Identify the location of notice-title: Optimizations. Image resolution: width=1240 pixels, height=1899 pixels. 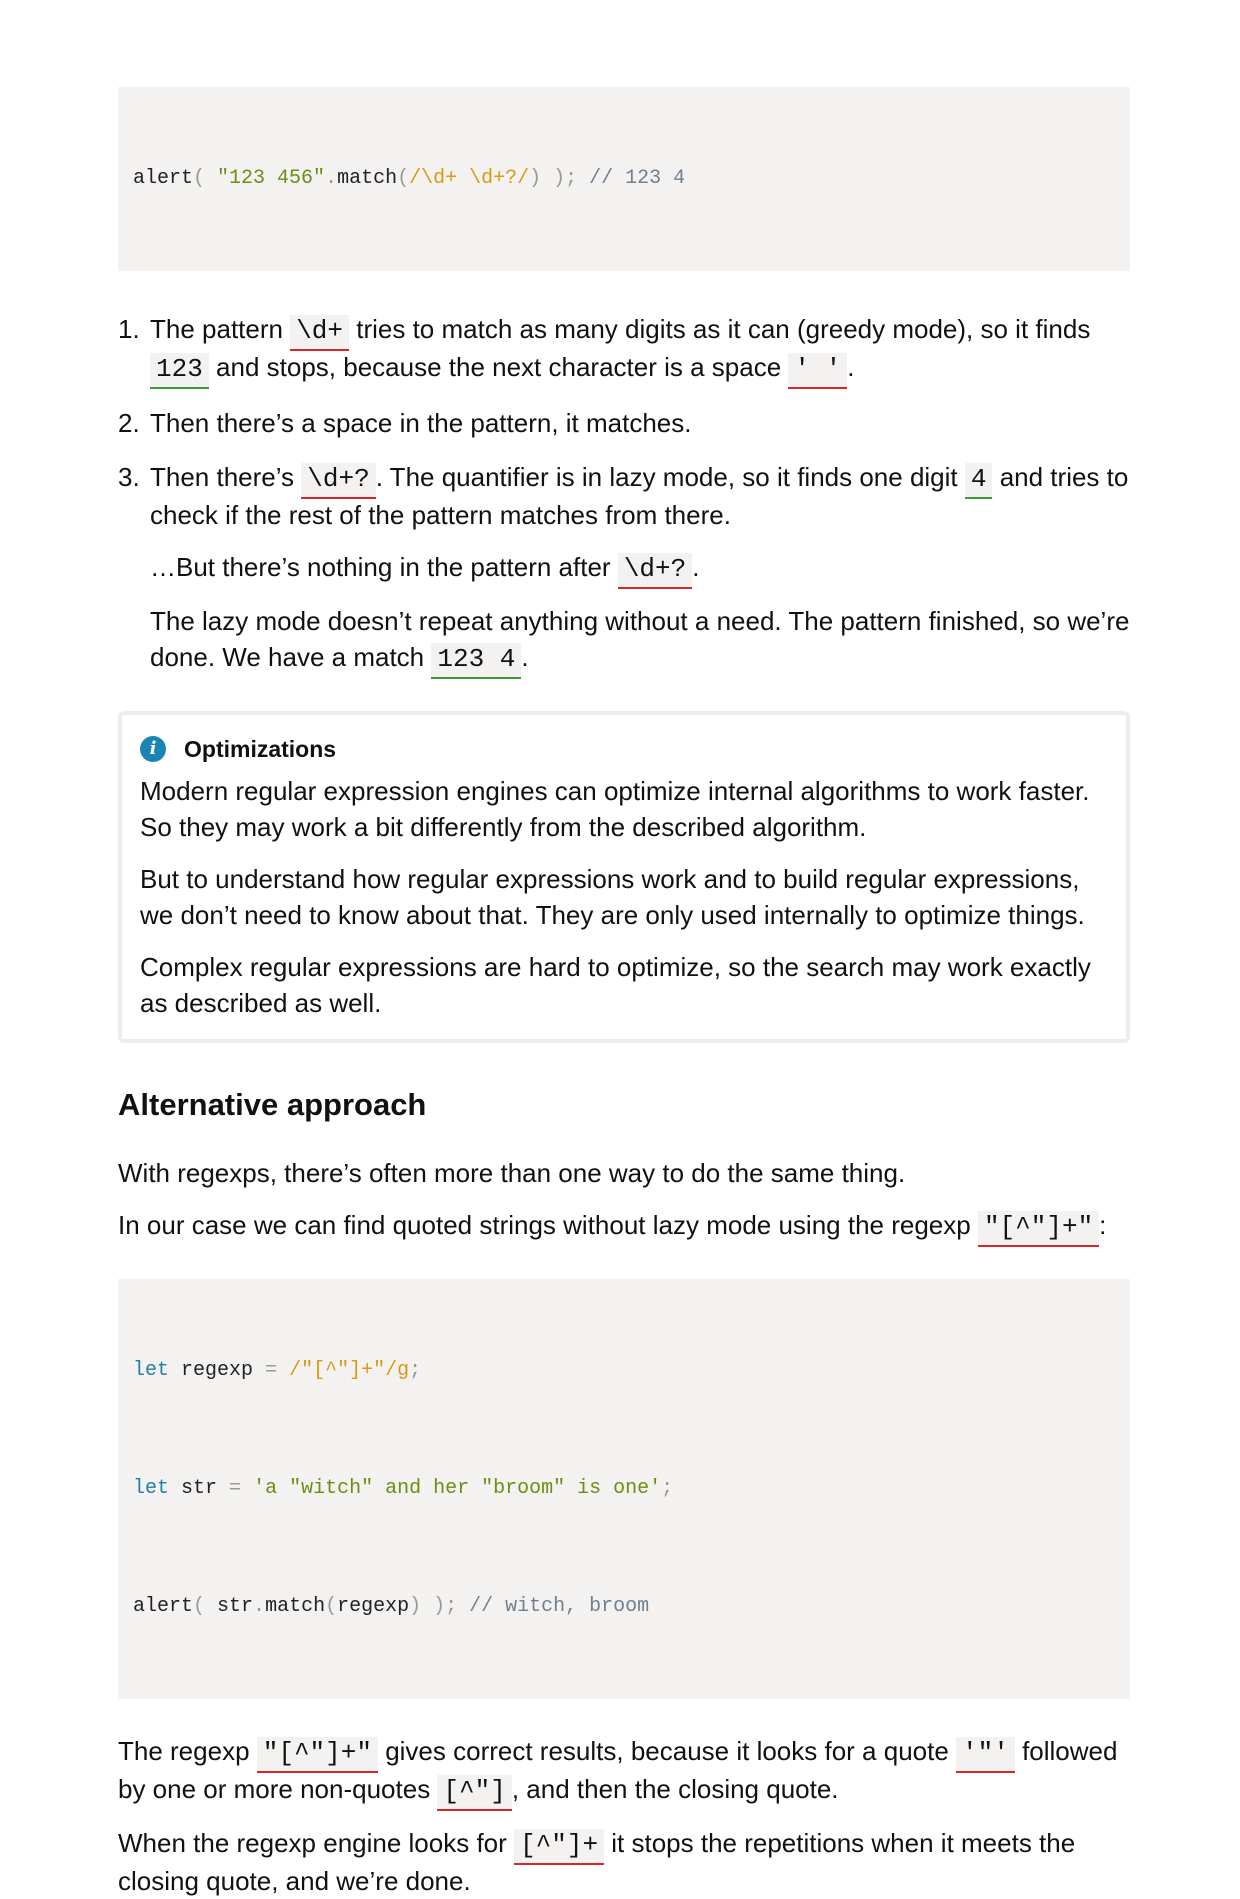
(260, 749).